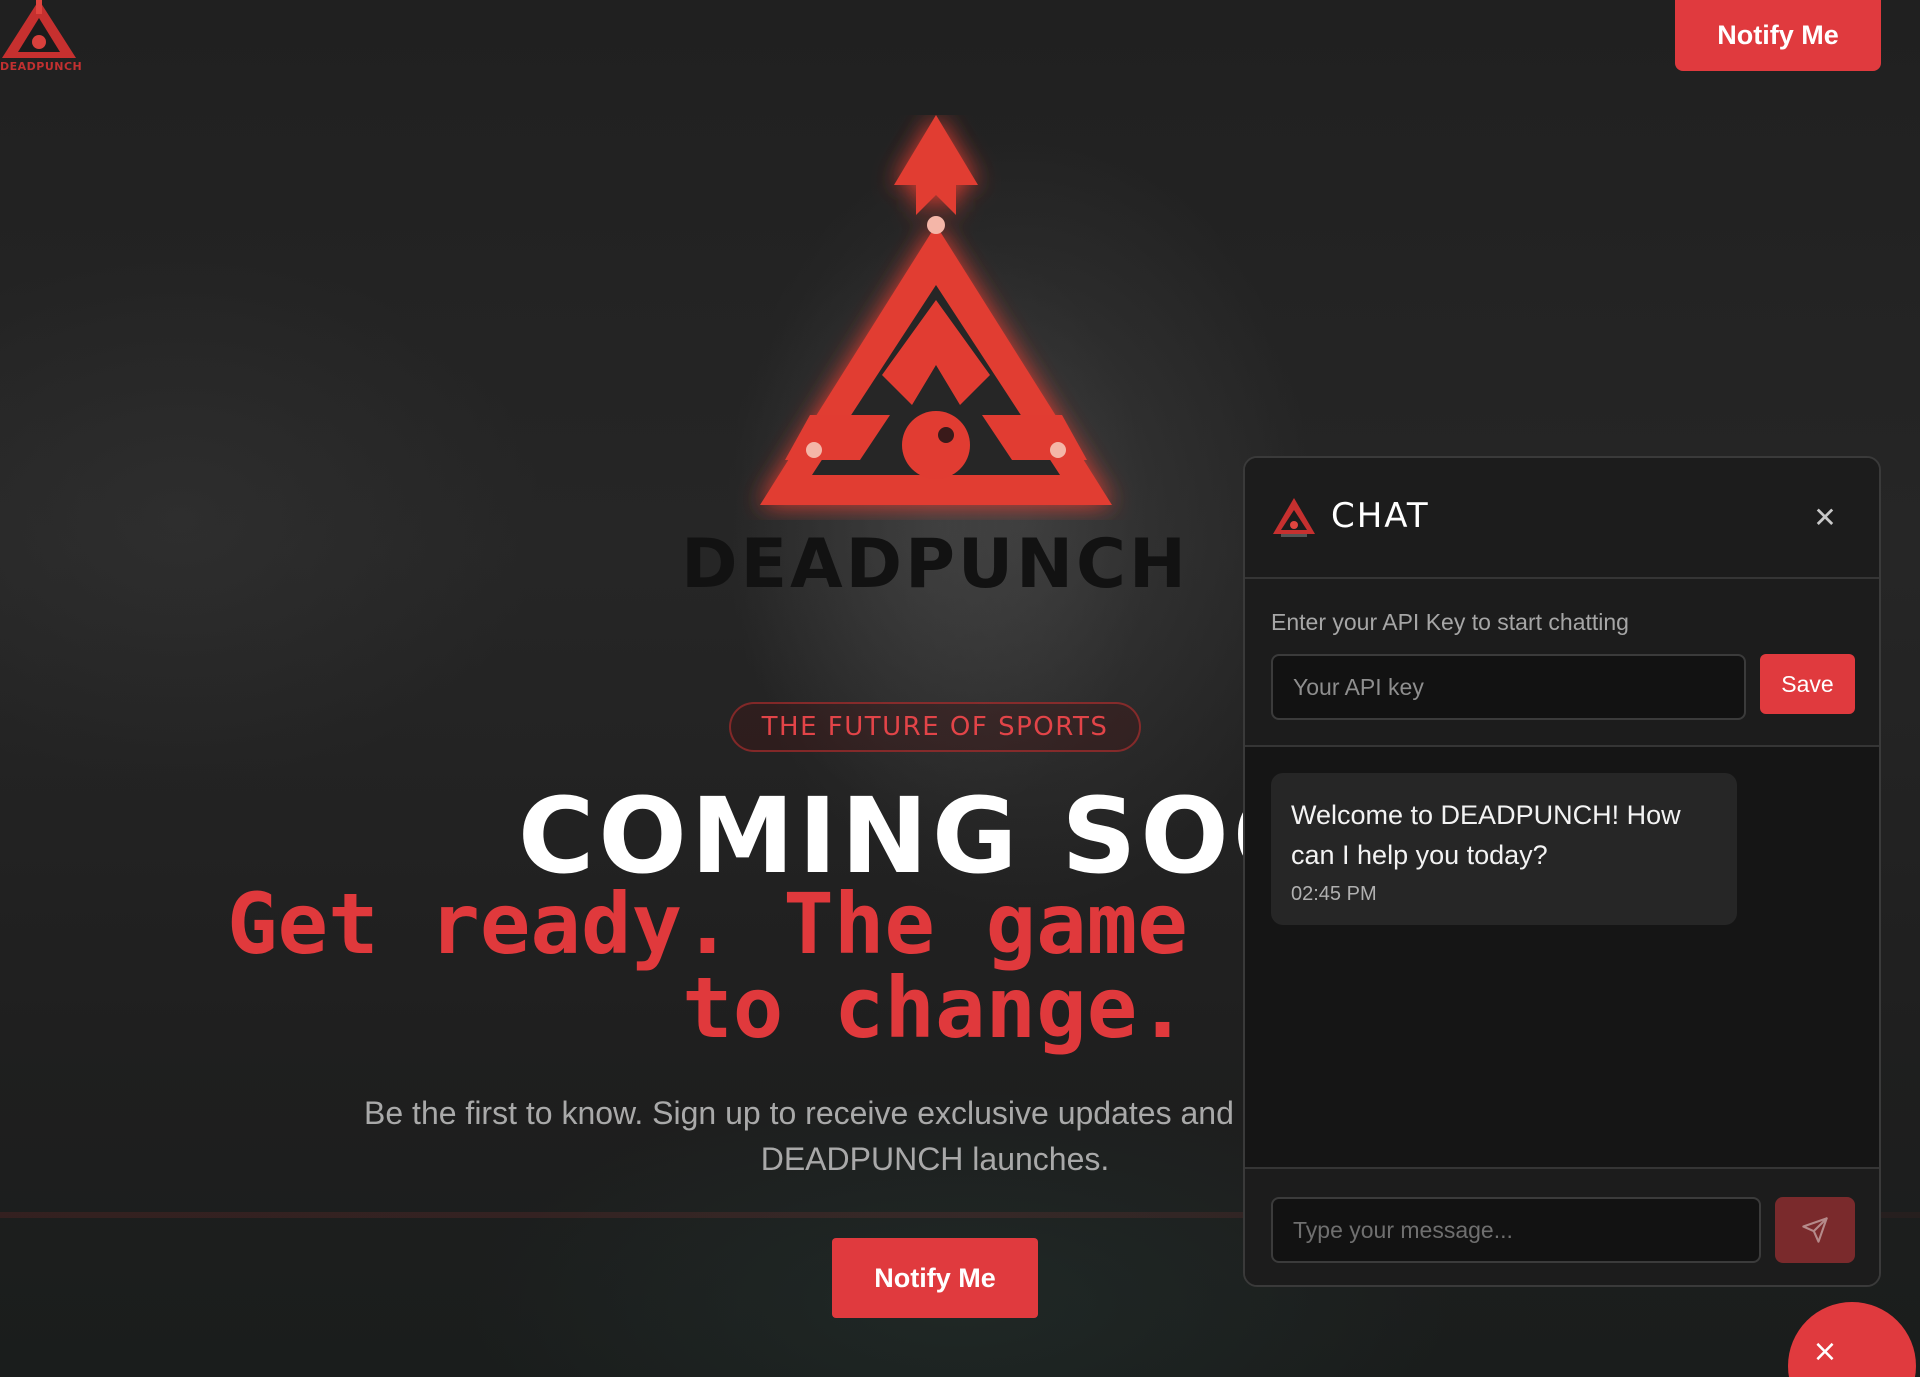  Describe the element at coordinates (935, 727) in the screenshot. I see `tagline-badge: THE FUTURE OF SPORTS` at that location.